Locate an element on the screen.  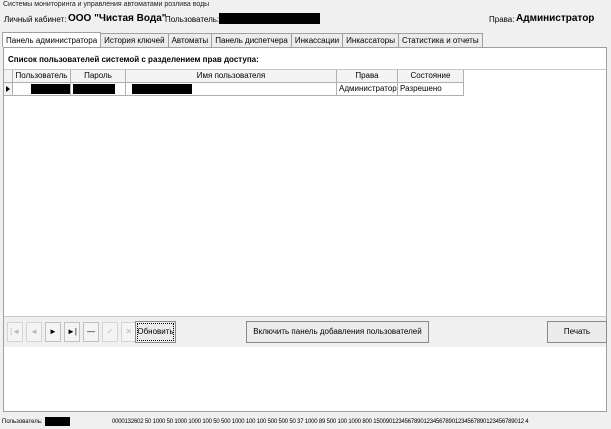
row-indicator-header is located at coordinates (8, 76).